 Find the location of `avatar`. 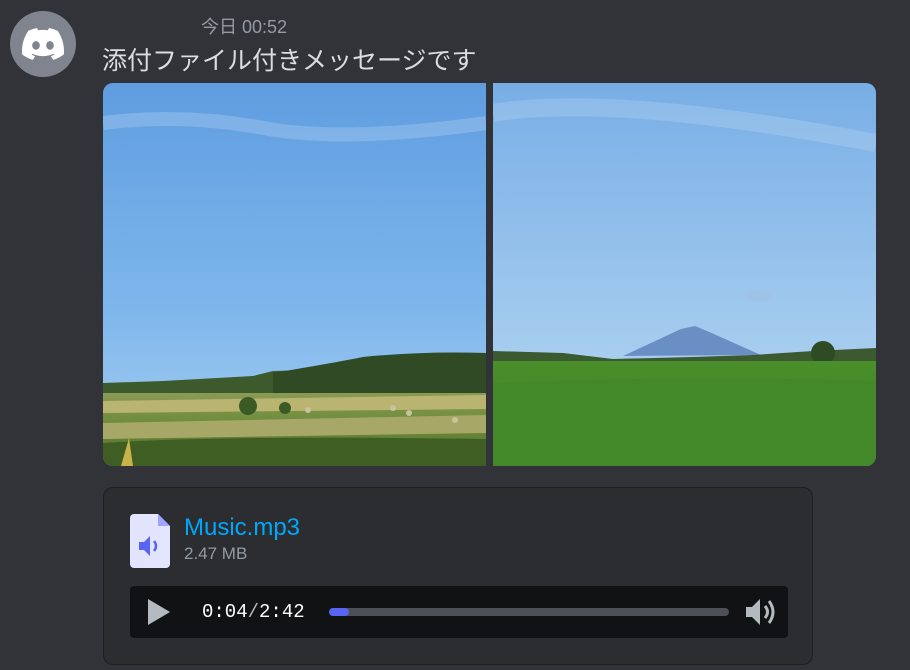

avatar is located at coordinates (43, 44).